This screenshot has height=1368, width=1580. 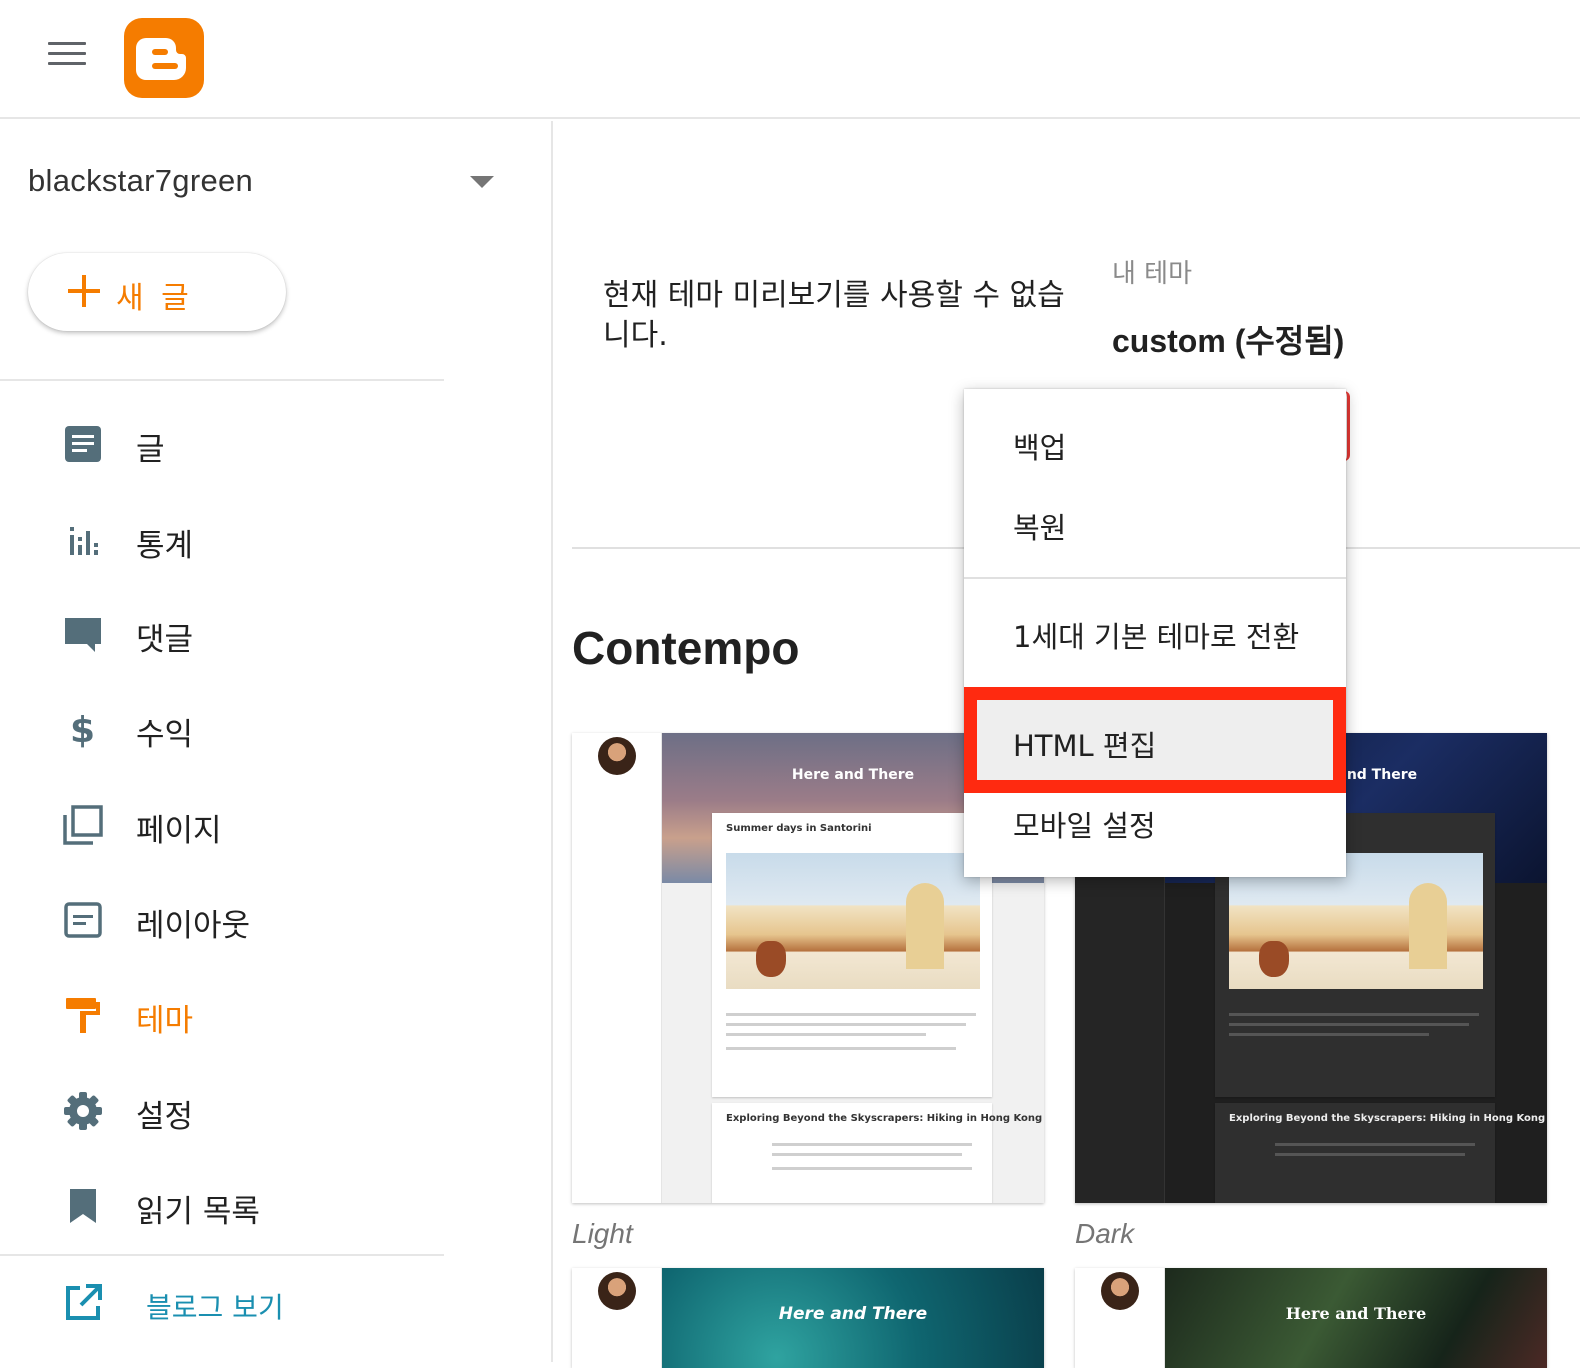 What do you see at coordinates (141, 180) in the screenshot?
I see `blog-name: blackstar7green` at bounding box center [141, 180].